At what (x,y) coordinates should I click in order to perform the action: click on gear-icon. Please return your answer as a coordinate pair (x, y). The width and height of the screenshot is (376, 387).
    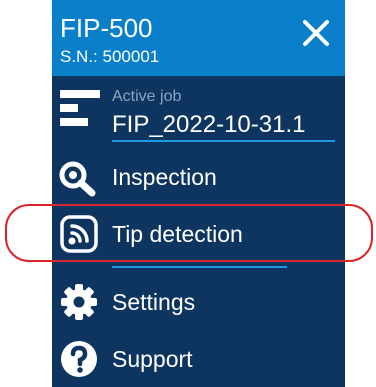
    Looking at the image, I should click on (79, 302).